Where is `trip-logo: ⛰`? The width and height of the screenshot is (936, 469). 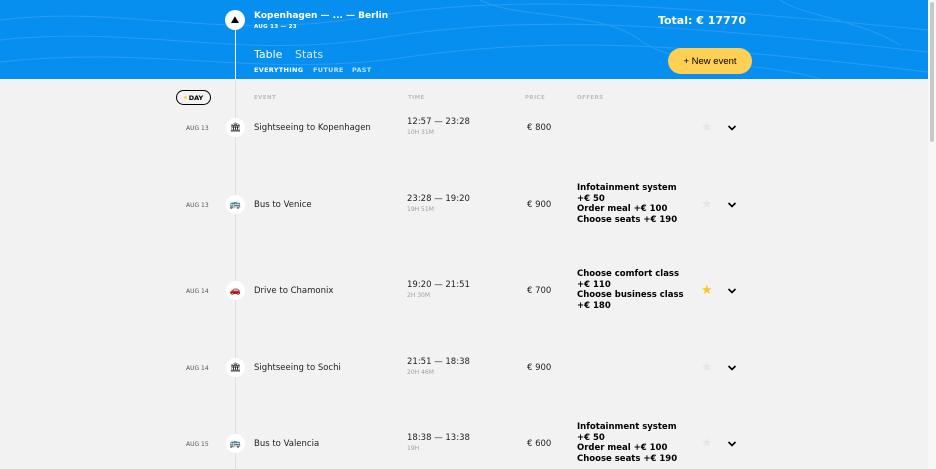
trip-logo: ⛰ is located at coordinates (235, 20).